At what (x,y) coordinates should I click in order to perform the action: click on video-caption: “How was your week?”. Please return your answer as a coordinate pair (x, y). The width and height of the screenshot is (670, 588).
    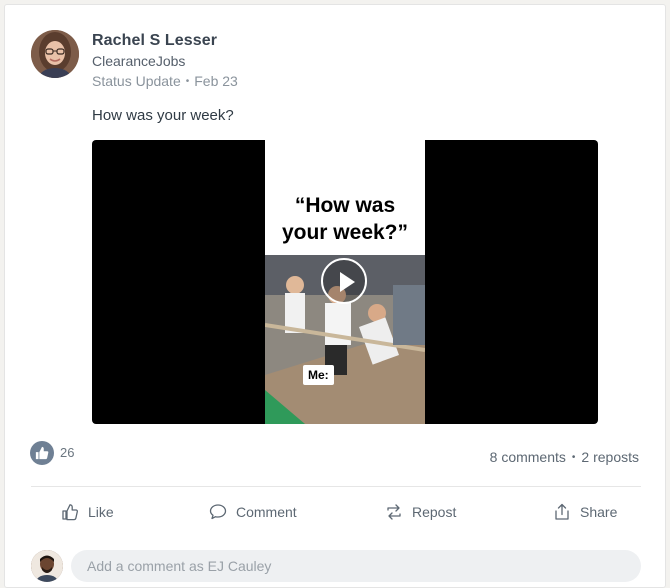
    Looking at the image, I should click on (345, 219).